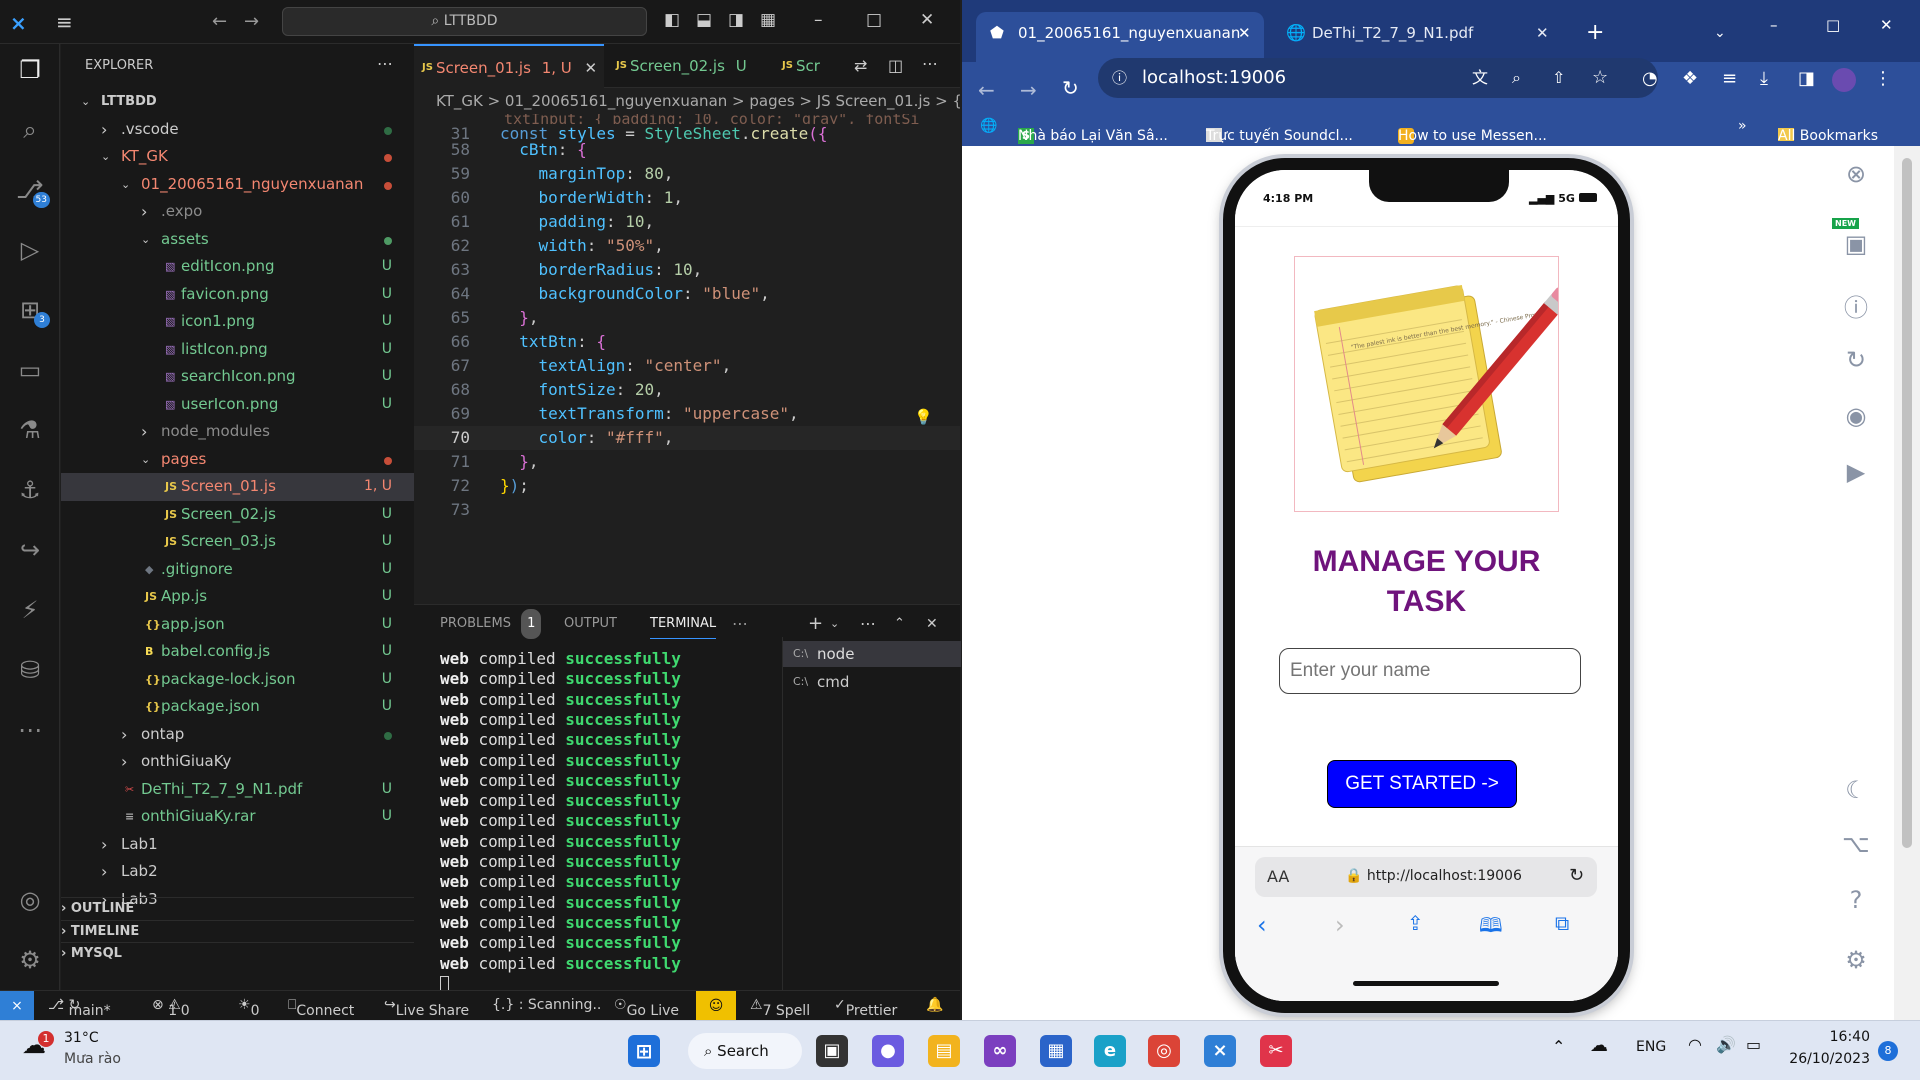  What do you see at coordinates (237, 185) in the screenshot?
I see `tree-item: ⌄ 01_20065161_nguyenxuanan` at bounding box center [237, 185].